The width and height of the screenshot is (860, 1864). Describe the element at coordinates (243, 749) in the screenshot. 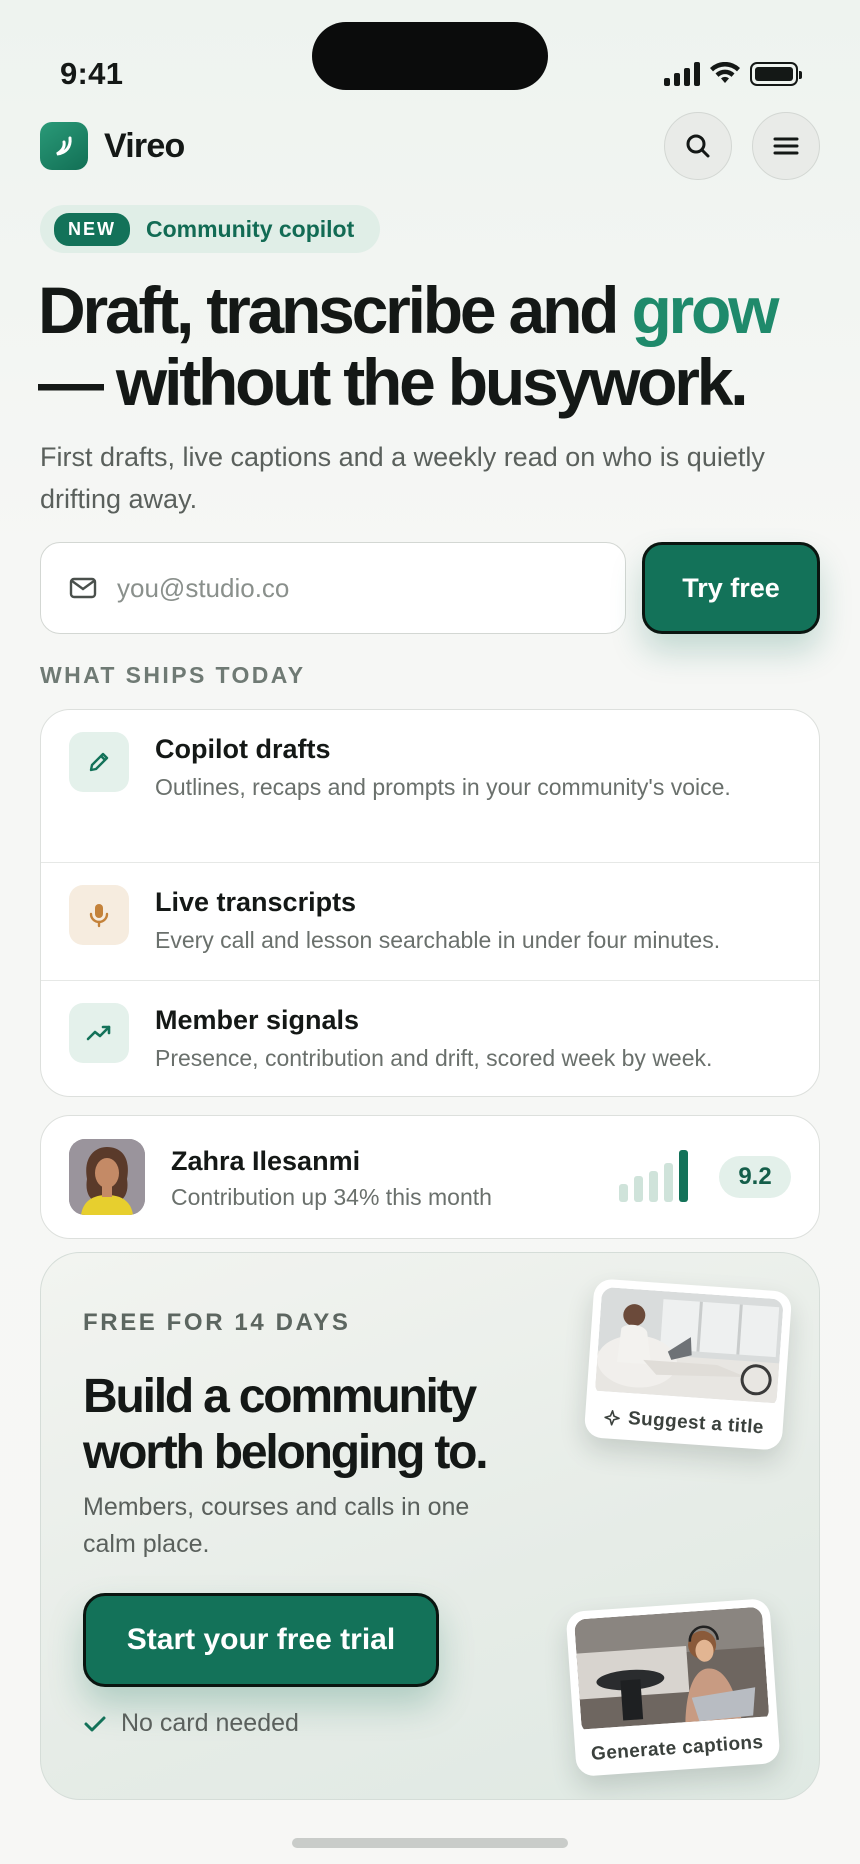

I see `feature-title: Copilot drafts` at that location.